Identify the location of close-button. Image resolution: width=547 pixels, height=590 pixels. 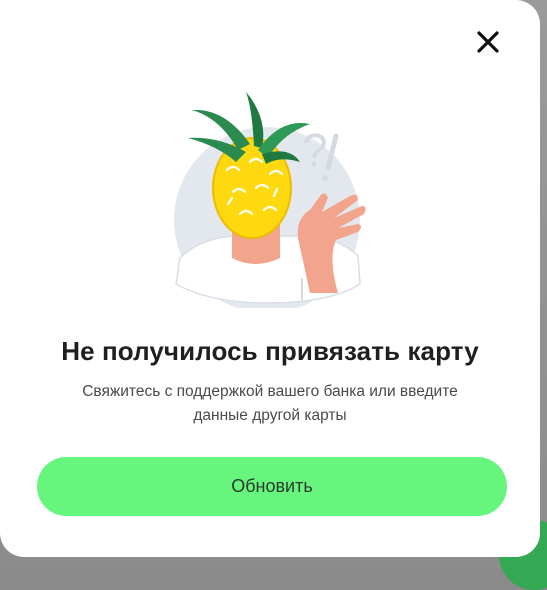
(488, 43).